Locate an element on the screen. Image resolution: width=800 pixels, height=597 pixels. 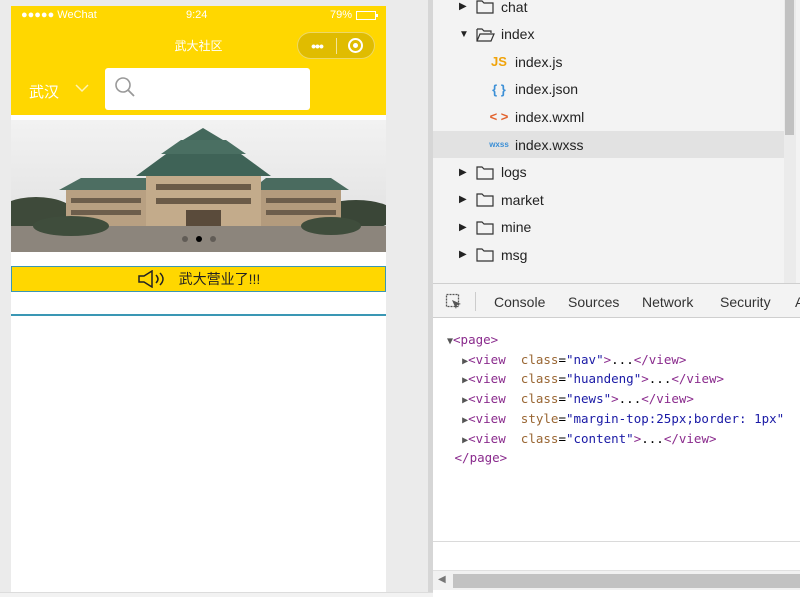
tab-a: A is located at coordinates (797, 302).